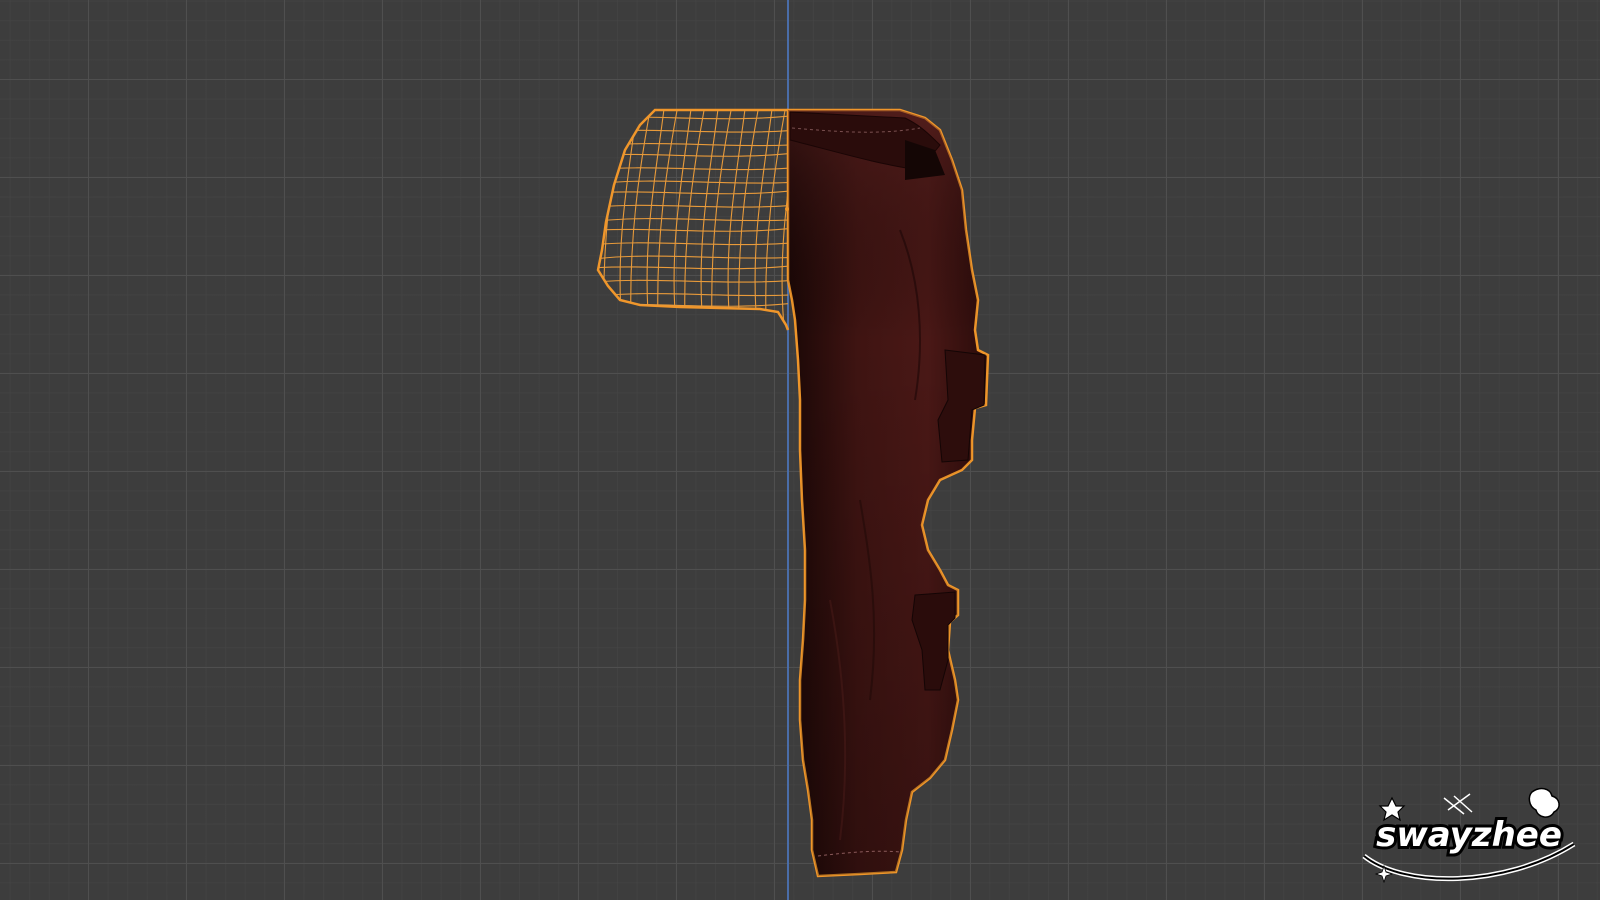  I want to click on wireframe-grid, so click(693, 215).